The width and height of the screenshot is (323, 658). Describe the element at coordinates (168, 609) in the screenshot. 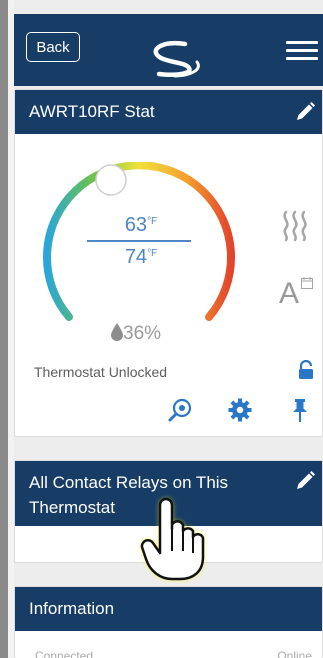

I see `information-card-header: Information` at that location.